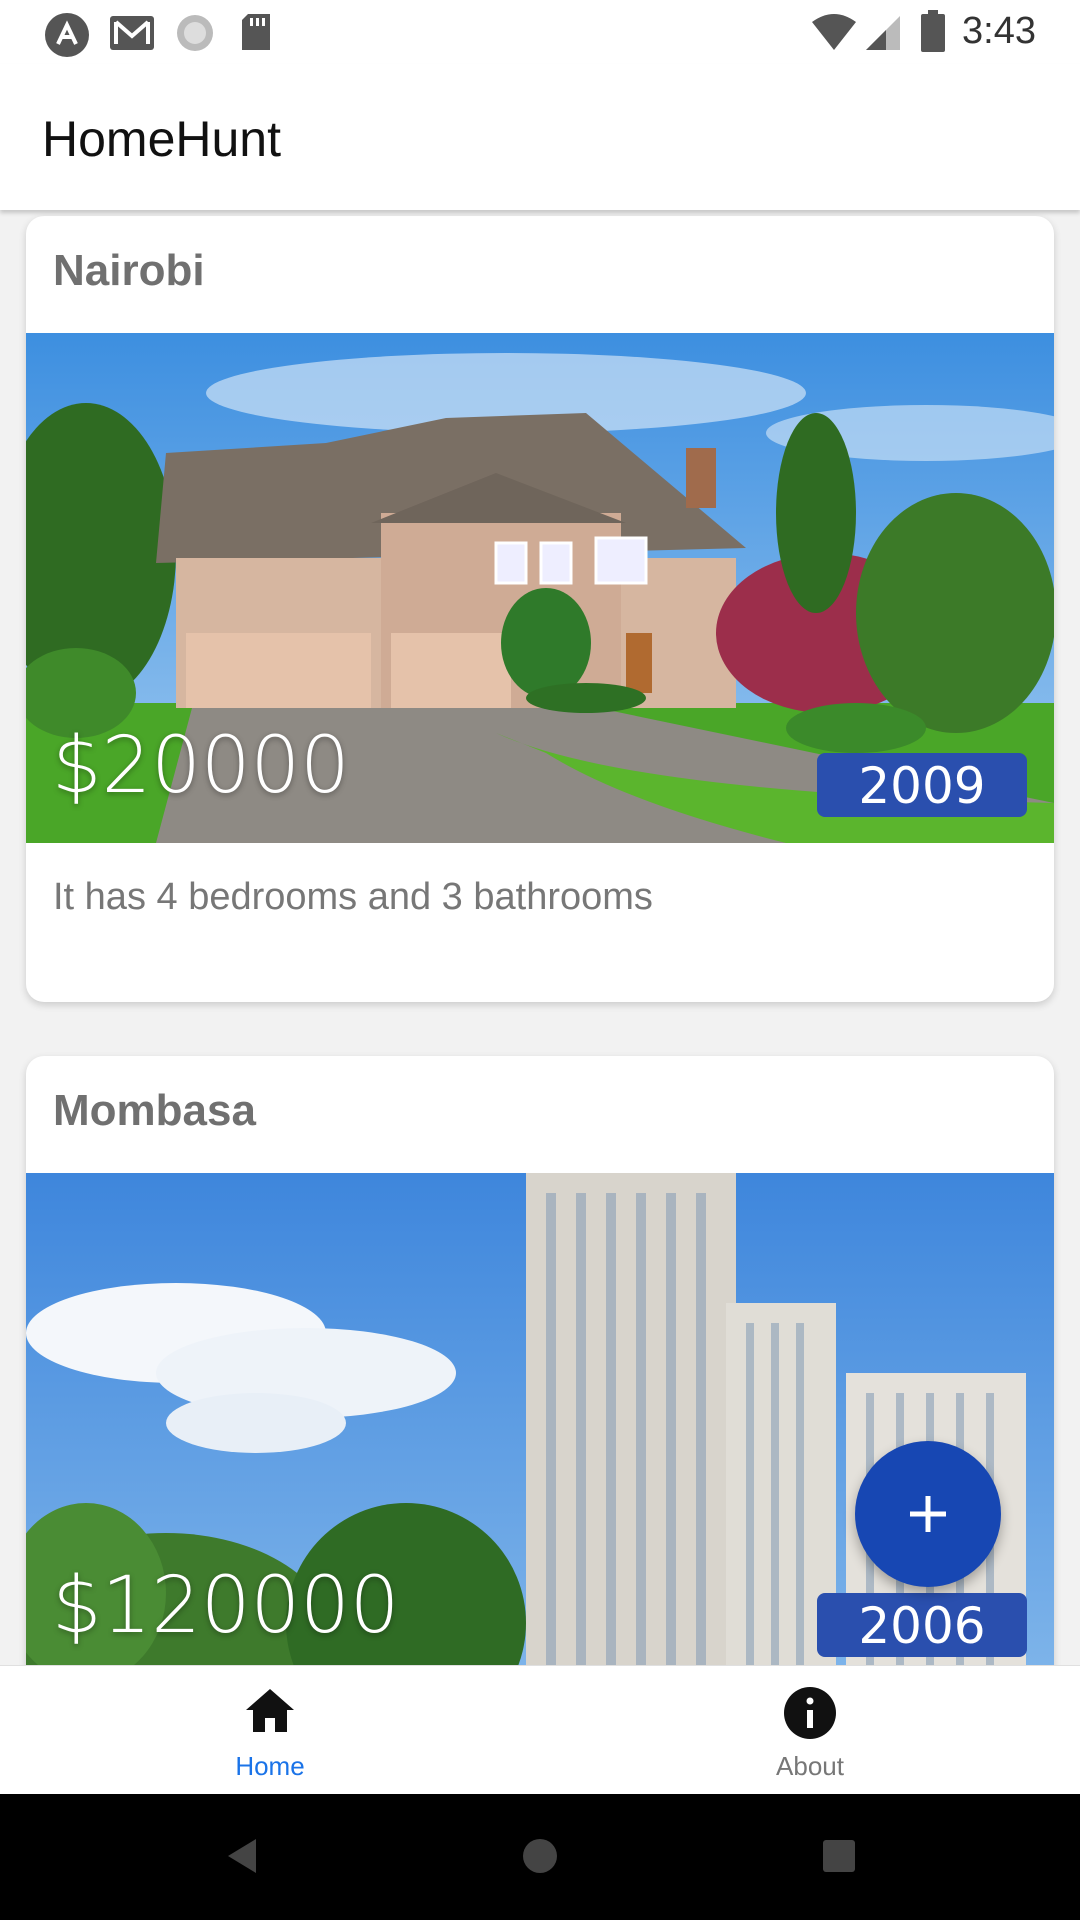  Describe the element at coordinates (922, 1625) in the screenshot. I see `year-badge: 2006` at that location.